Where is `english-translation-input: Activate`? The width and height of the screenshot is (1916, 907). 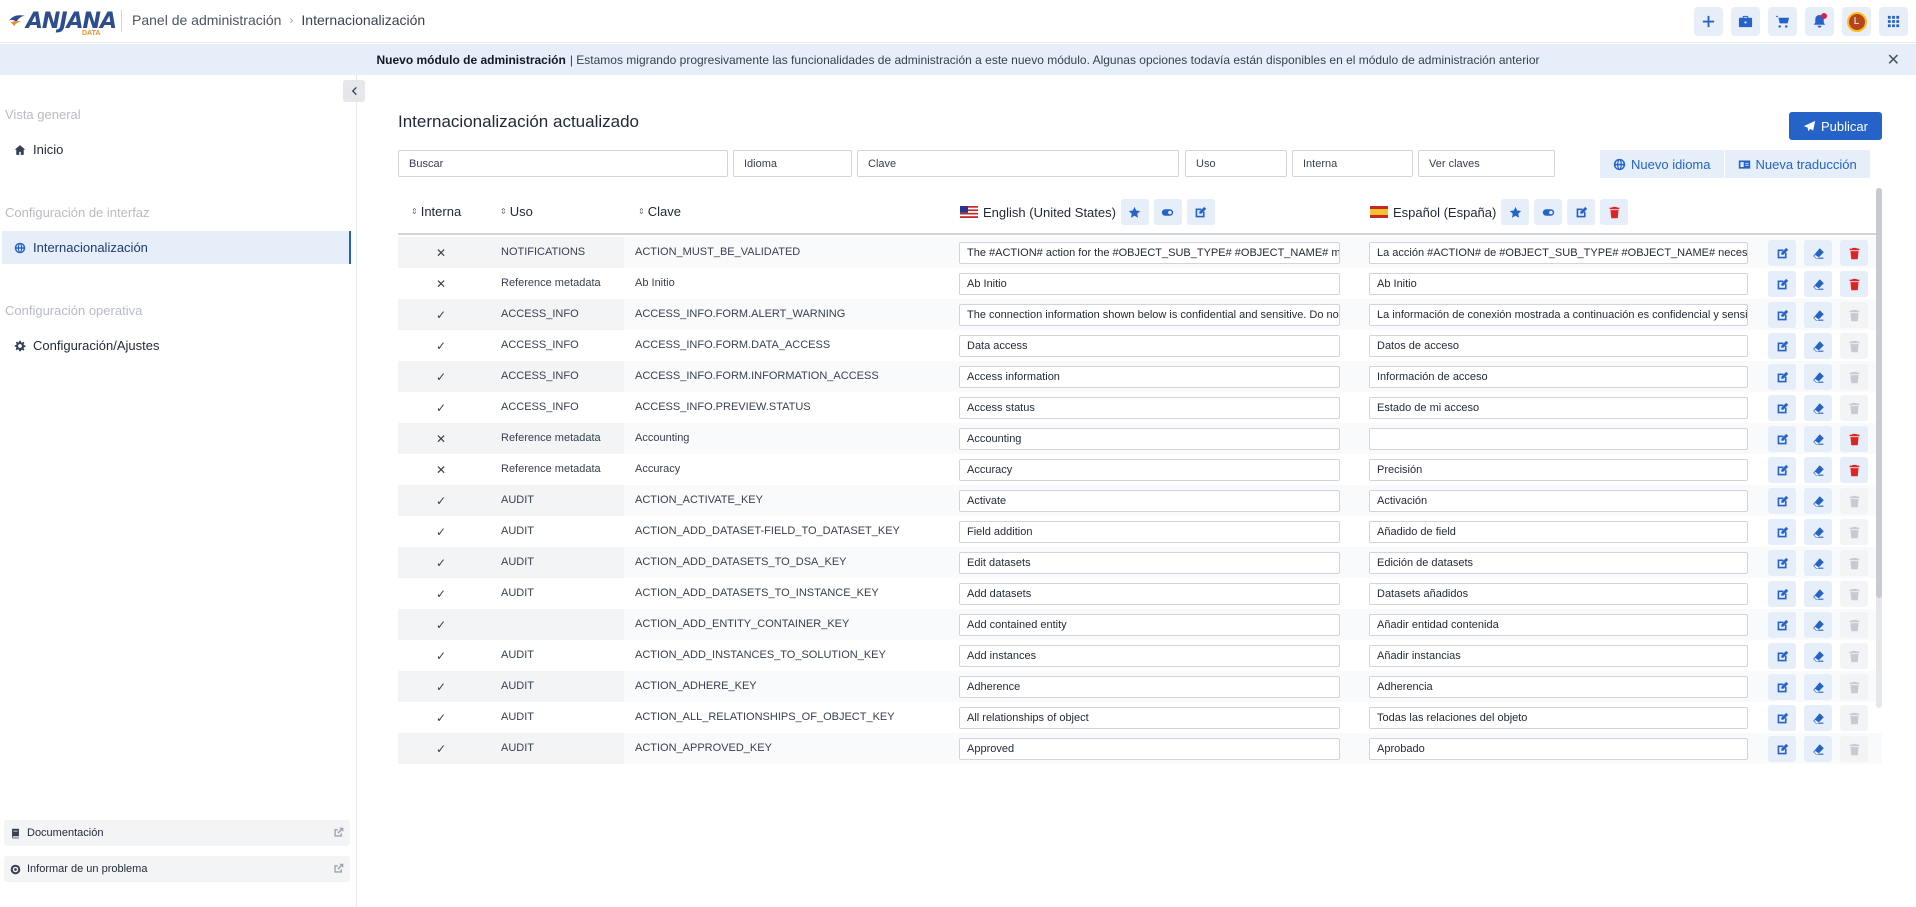
english-translation-input: Activate is located at coordinates (1149, 501).